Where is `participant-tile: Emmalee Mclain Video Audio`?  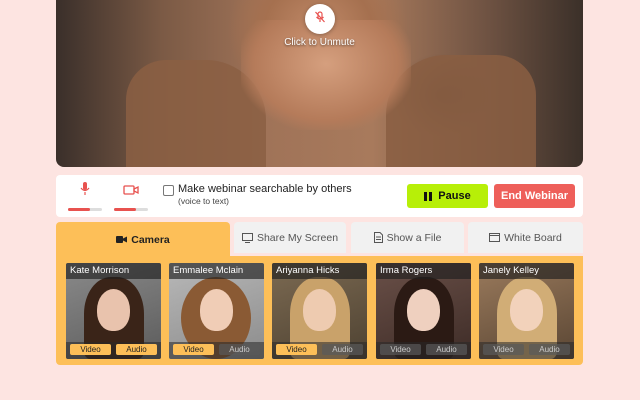
participant-tile: Emmalee Mclain Video Audio is located at coordinates (216, 311).